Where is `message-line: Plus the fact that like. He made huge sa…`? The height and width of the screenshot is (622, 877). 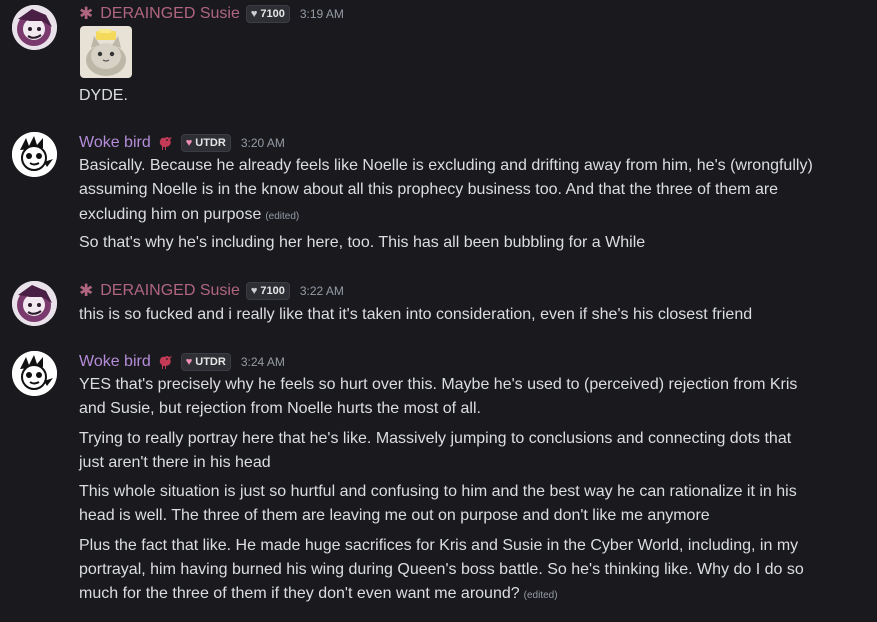 message-line: Plus the fact that like. He made huge sa… is located at coordinates (469, 546).